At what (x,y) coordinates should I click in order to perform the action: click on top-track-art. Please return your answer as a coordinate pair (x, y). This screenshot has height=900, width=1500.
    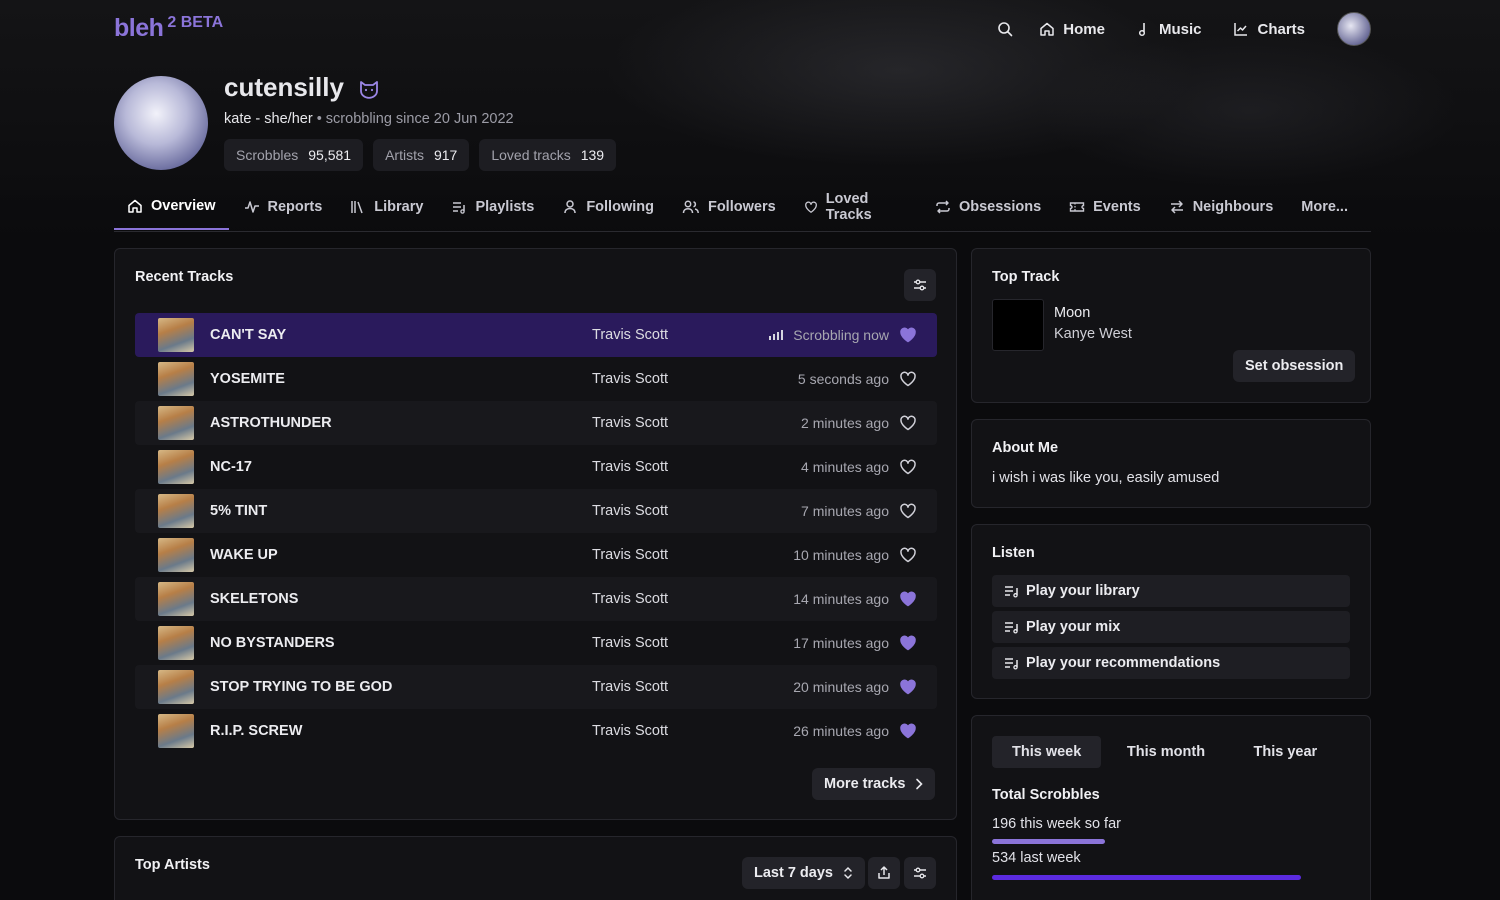
    Looking at the image, I should click on (1018, 325).